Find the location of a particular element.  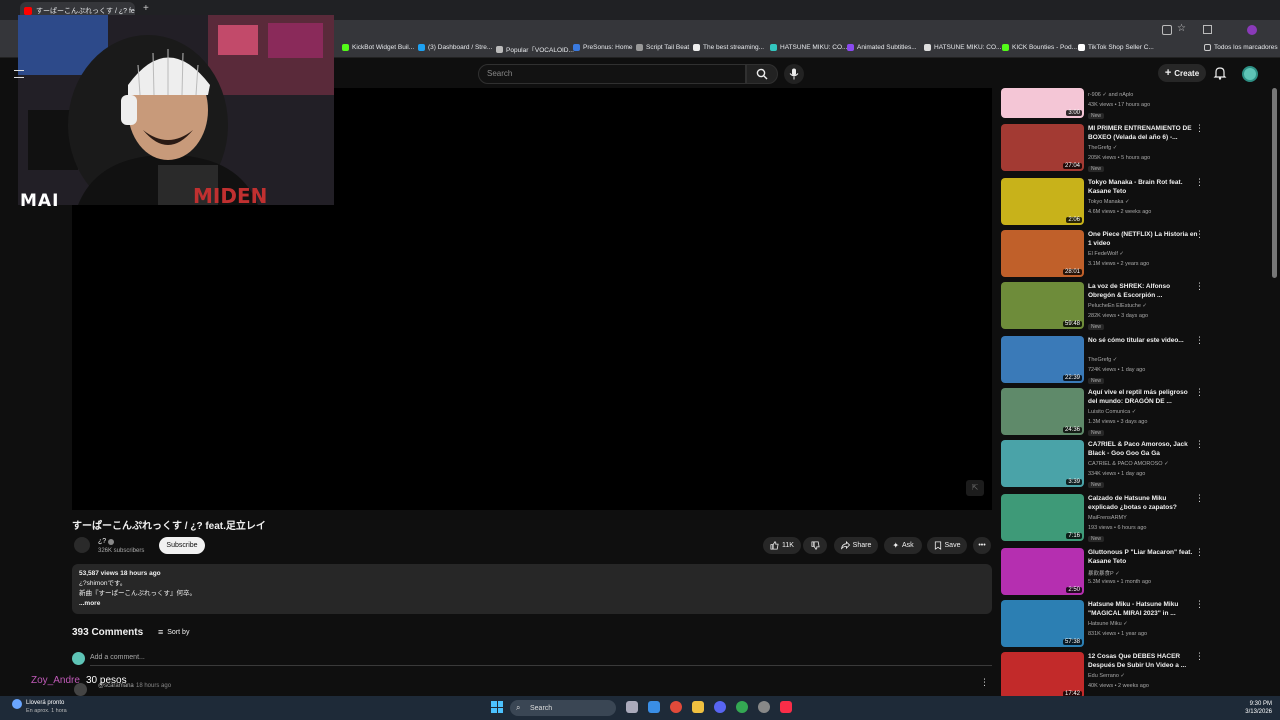

search-input: Search is located at coordinates (612, 74).